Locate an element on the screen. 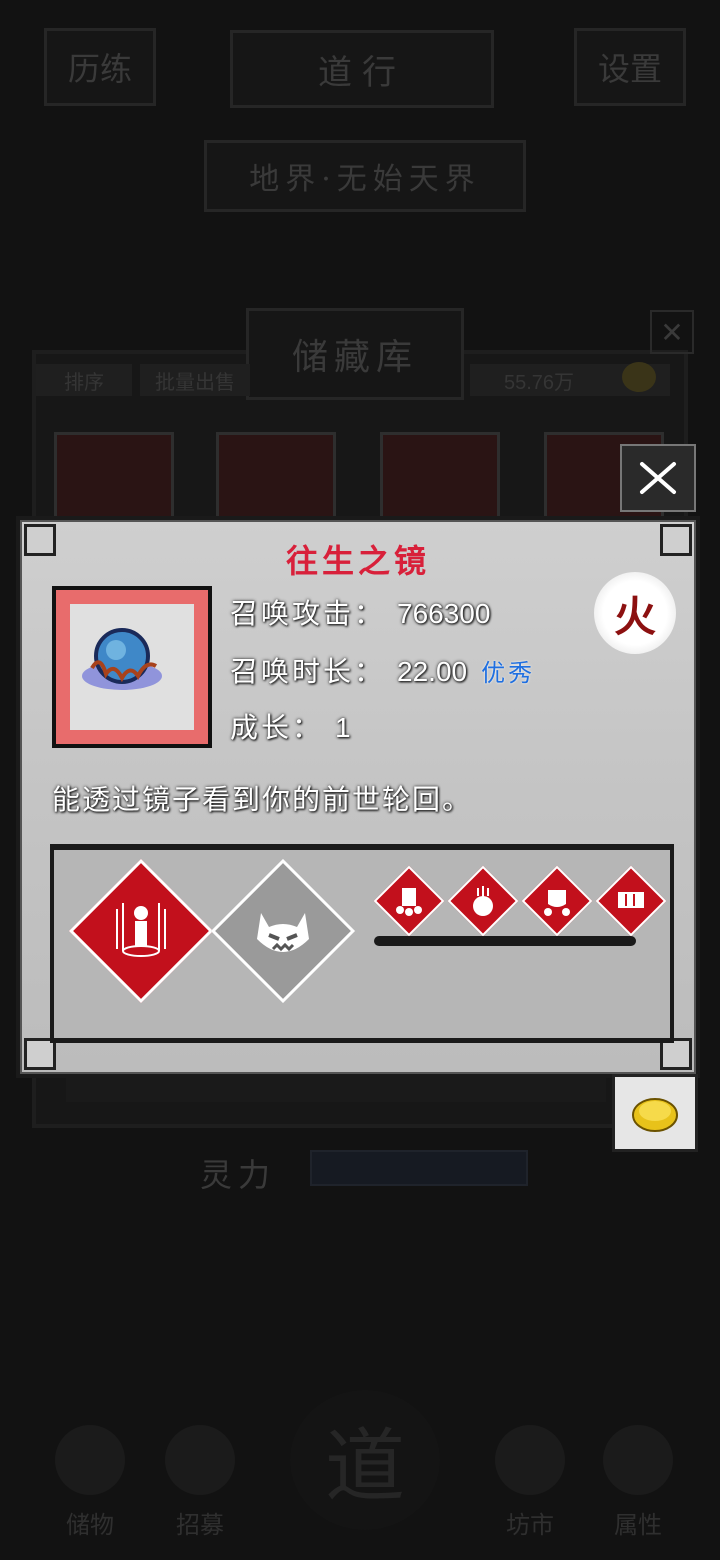  nav-attributes-label: 属性 is located at coordinates (638, 1525).